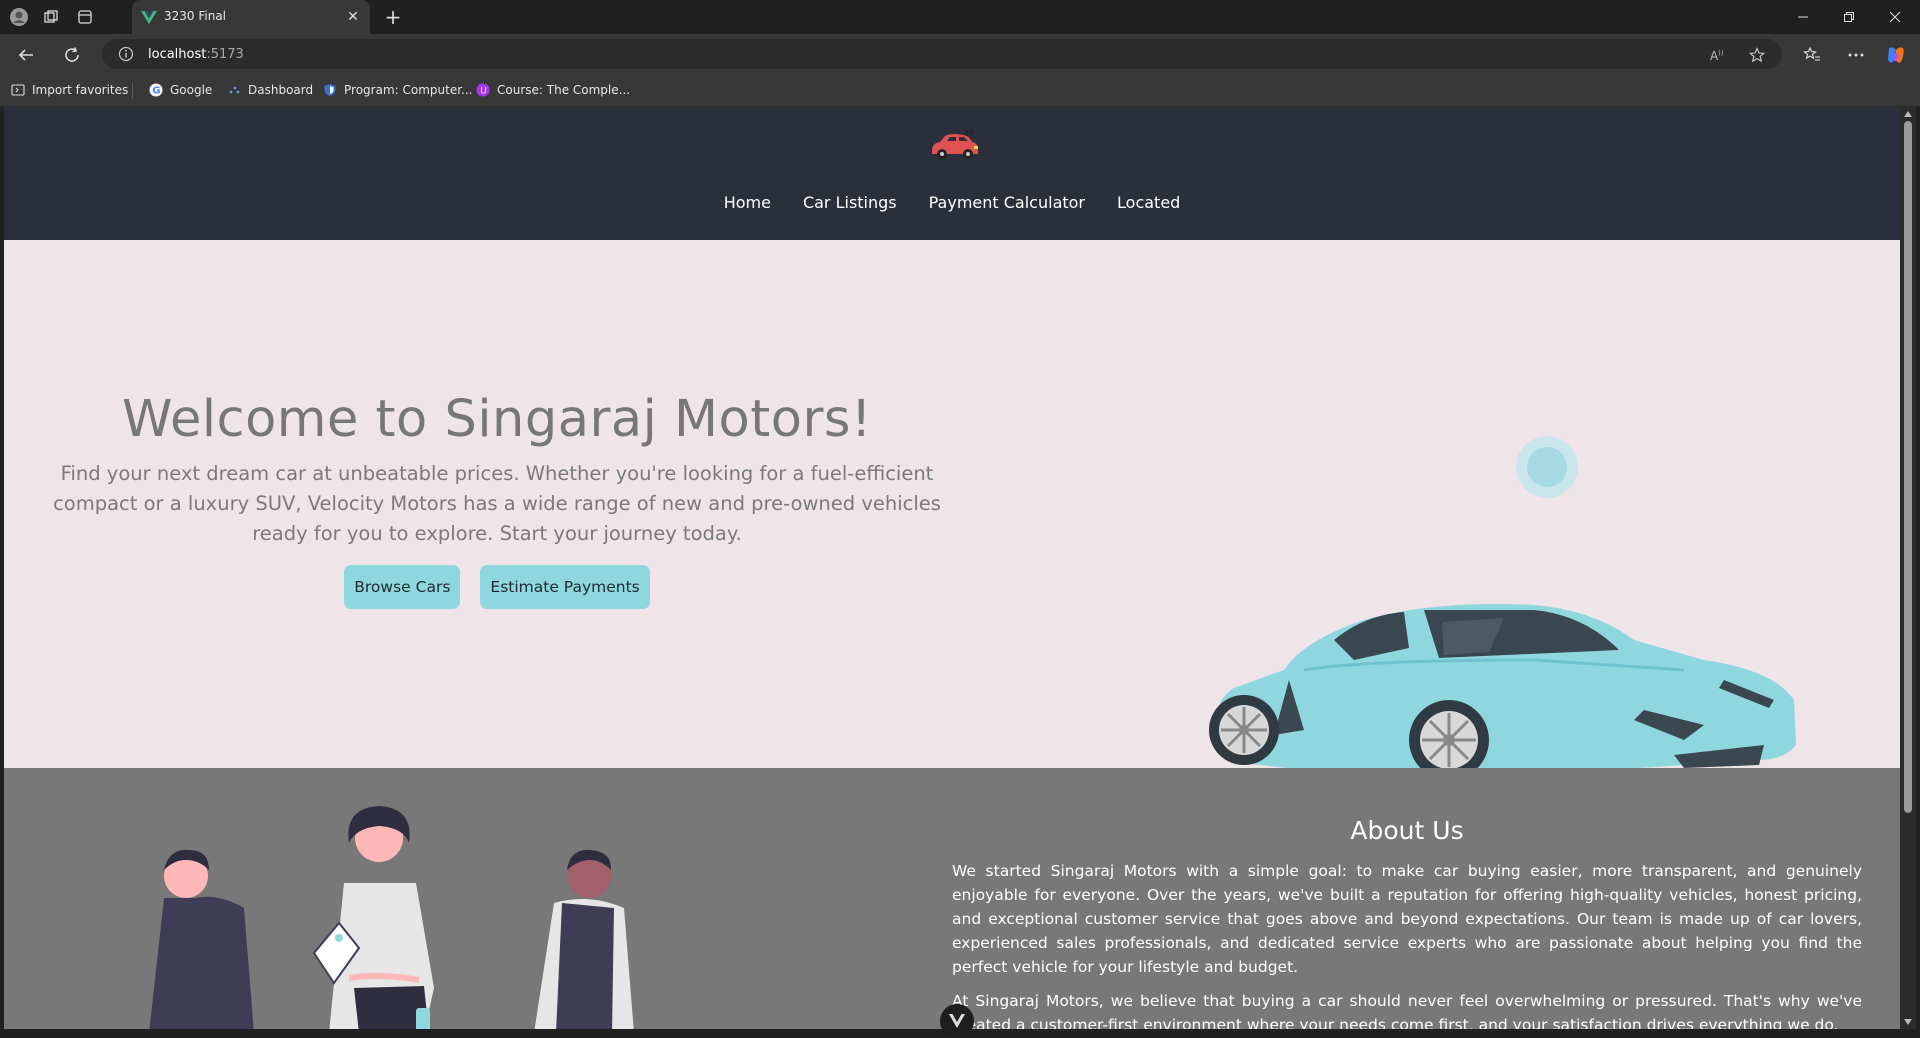 The width and height of the screenshot is (1920, 1038). What do you see at coordinates (1502, 696) in the screenshot?
I see `sports-car-illustration` at bounding box center [1502, 696].